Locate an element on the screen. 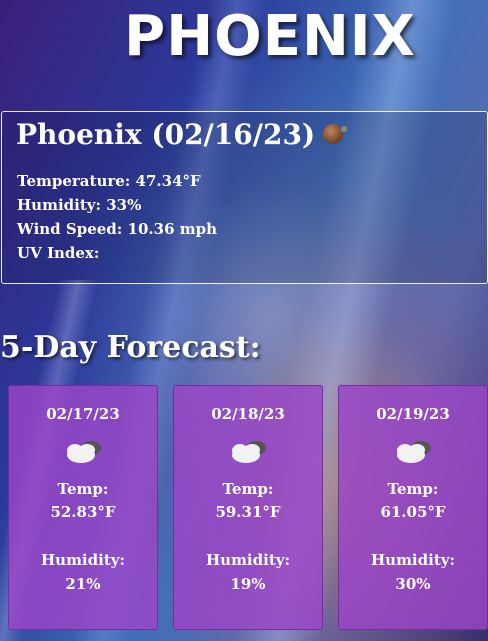  forecast-title: 5-Day Forecast: is located at coordinates (130, 347).